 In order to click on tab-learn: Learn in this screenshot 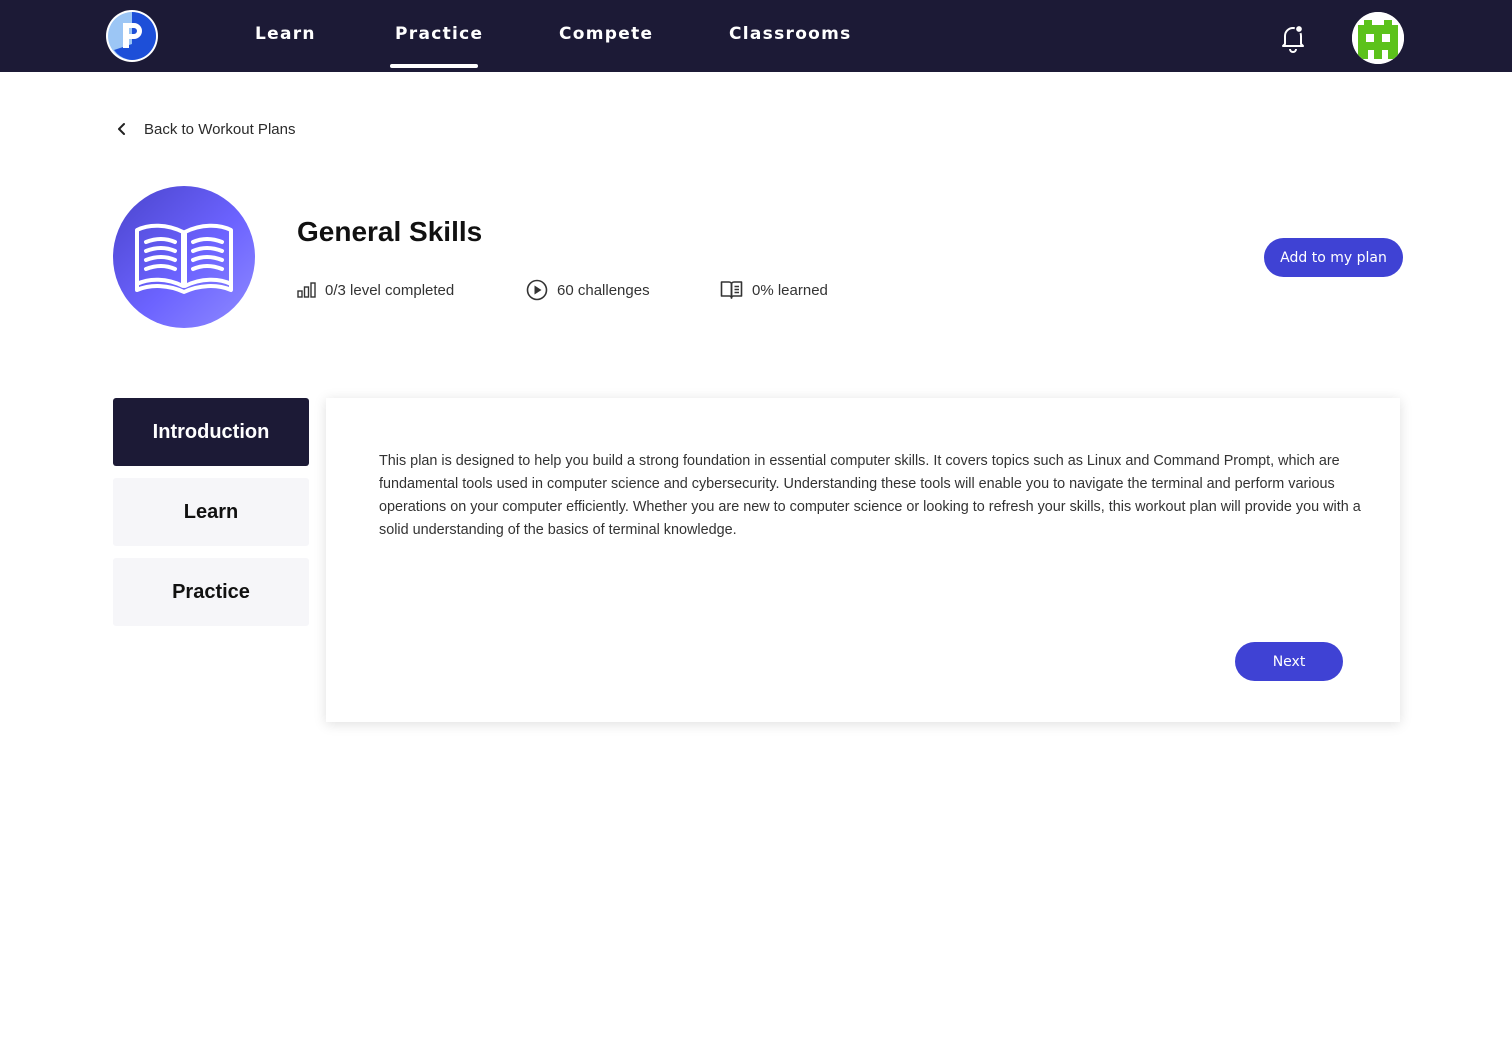, I will do `click(211, 512)`.